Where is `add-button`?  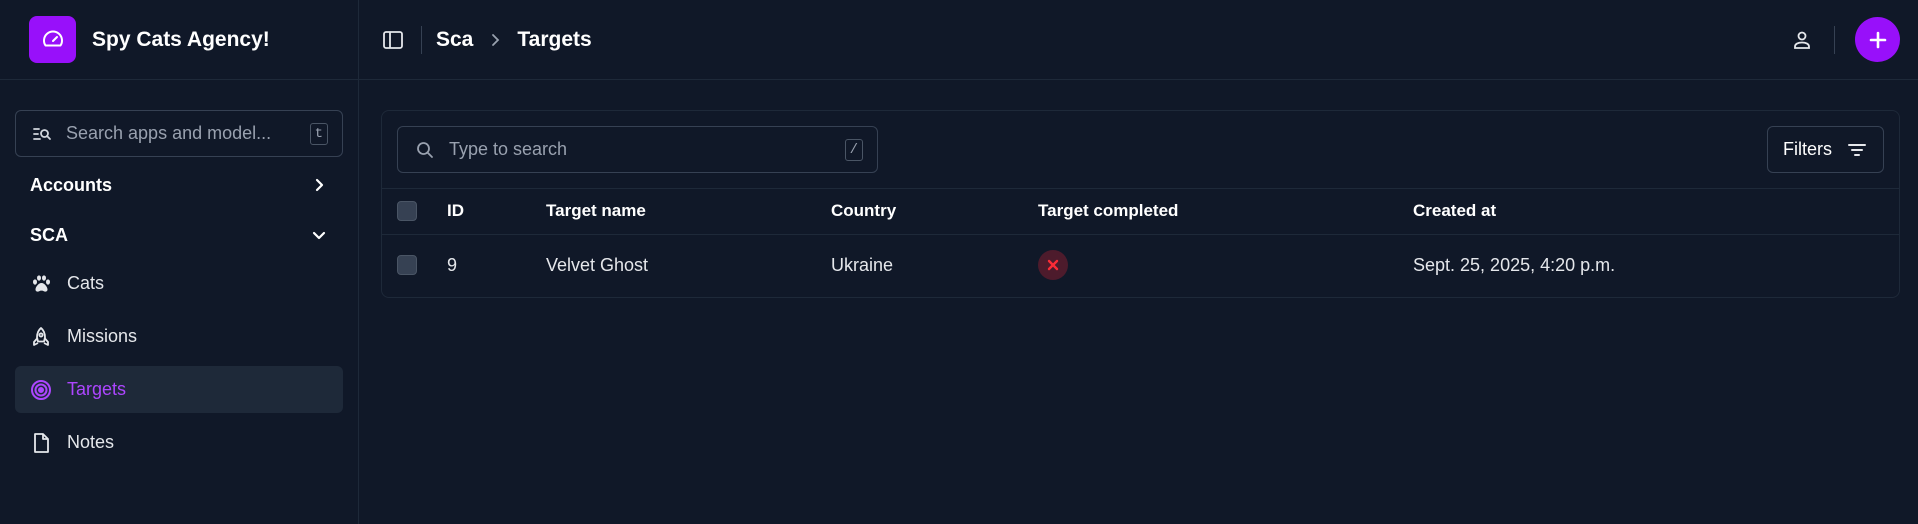 add-button is located at coordinates (1877, 39).